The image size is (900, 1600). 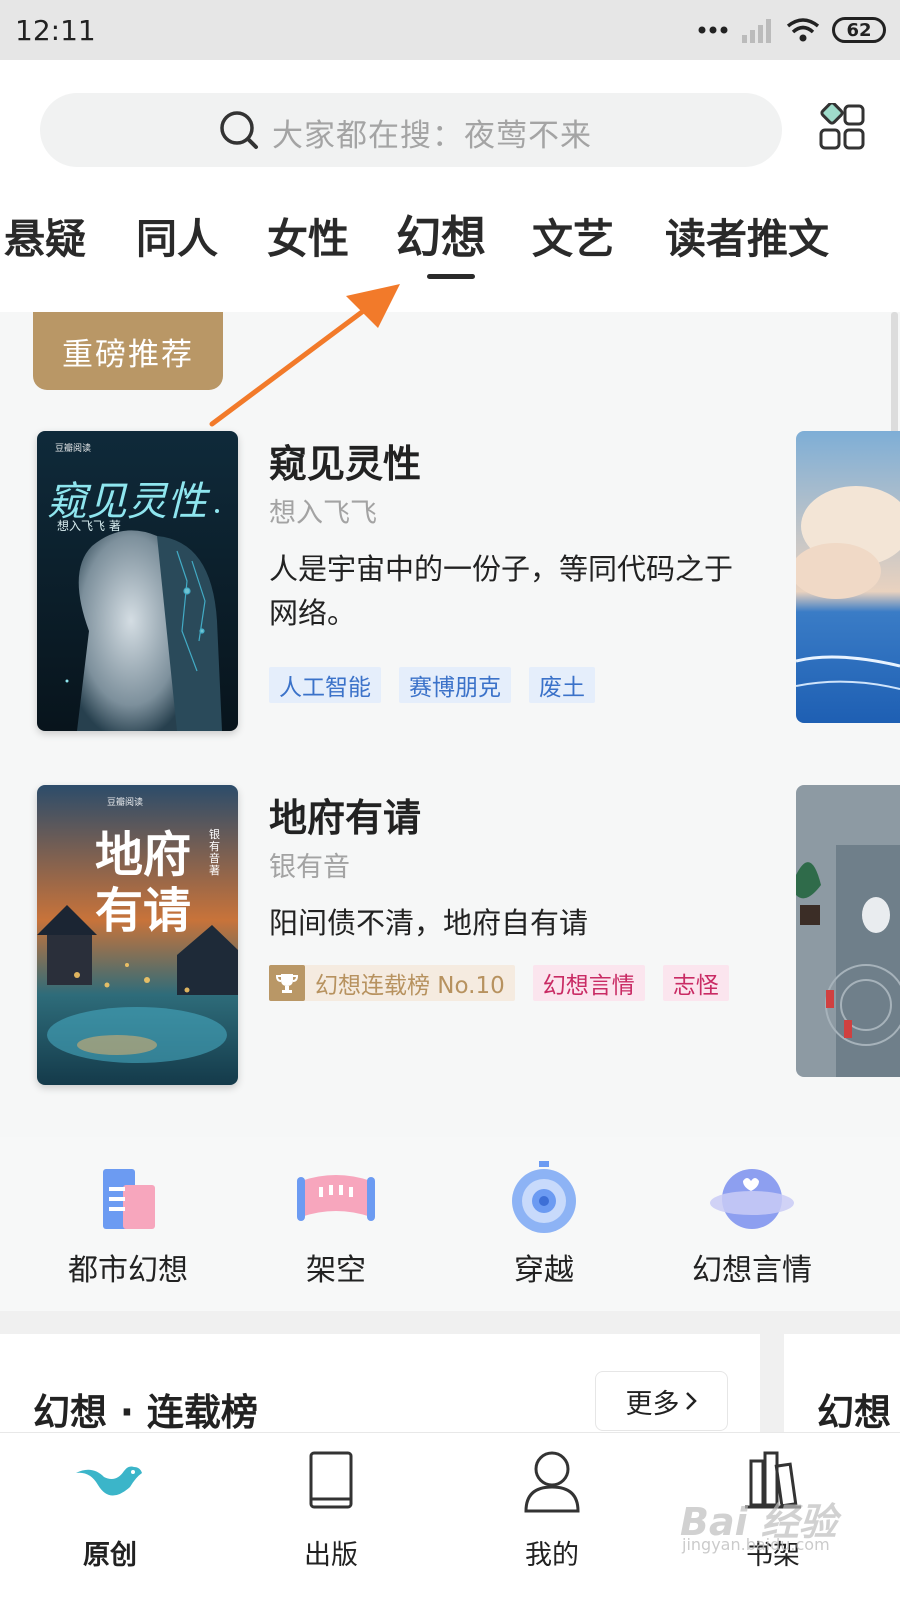 I want to click on bottom-nav: 原创 出版 我的 书架 Bai 经验 jingyan.baidu.com, so click(x=450, y=1516).